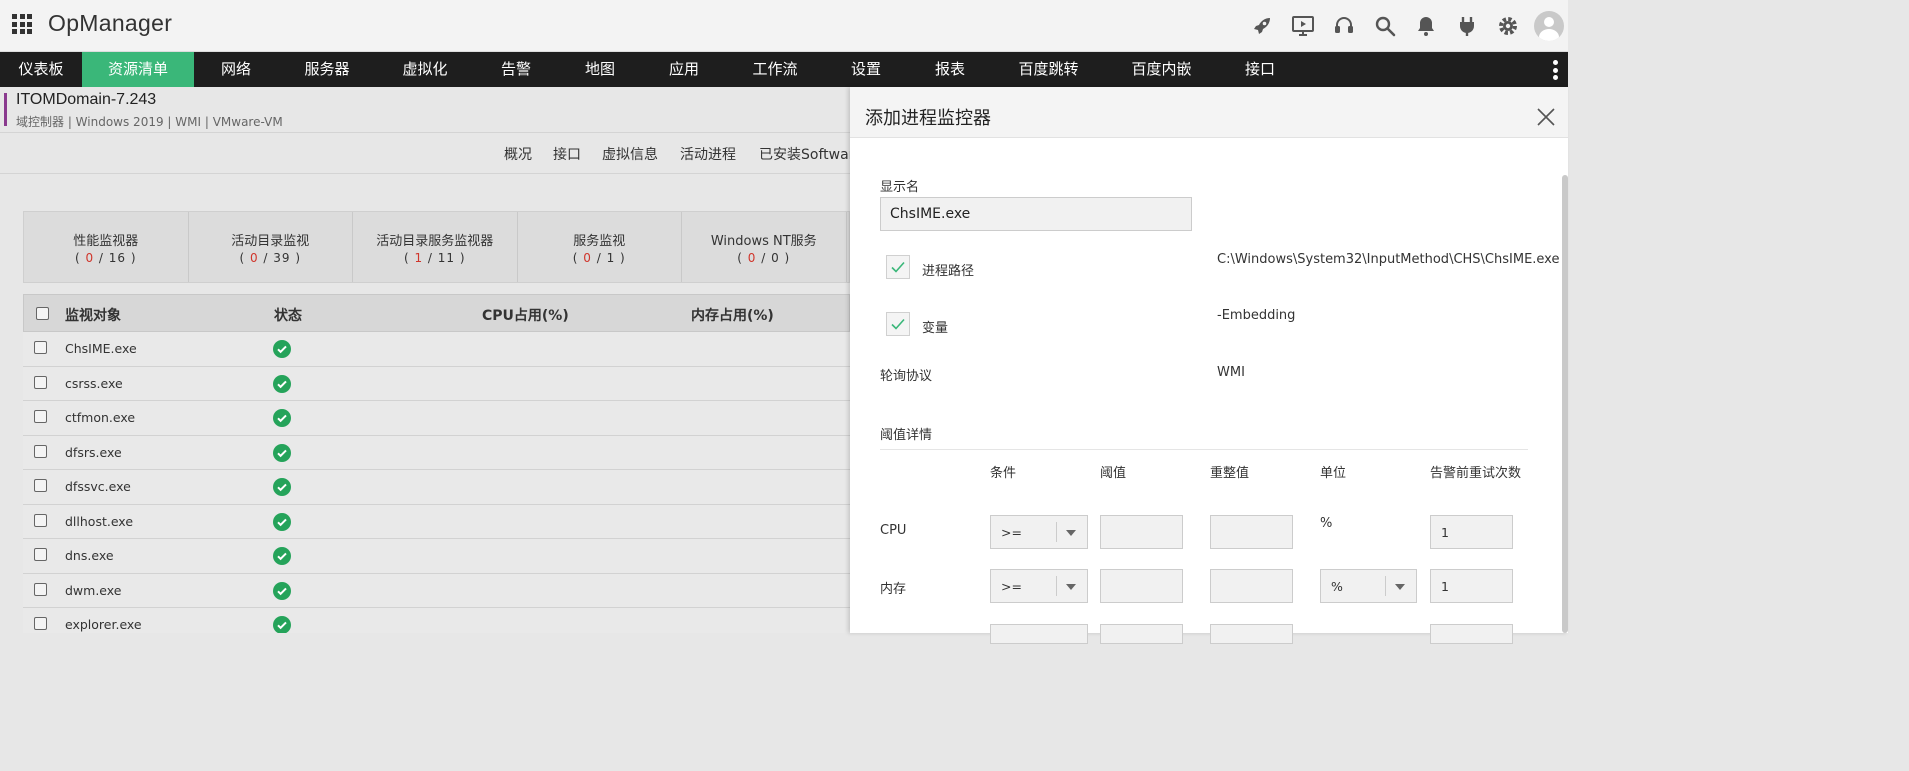 Image resolution: width=1909 pixels, height=771 pixels. Describe the element at coordinates (1204, 449) in the screenshot. I see `section-divider` at that location.